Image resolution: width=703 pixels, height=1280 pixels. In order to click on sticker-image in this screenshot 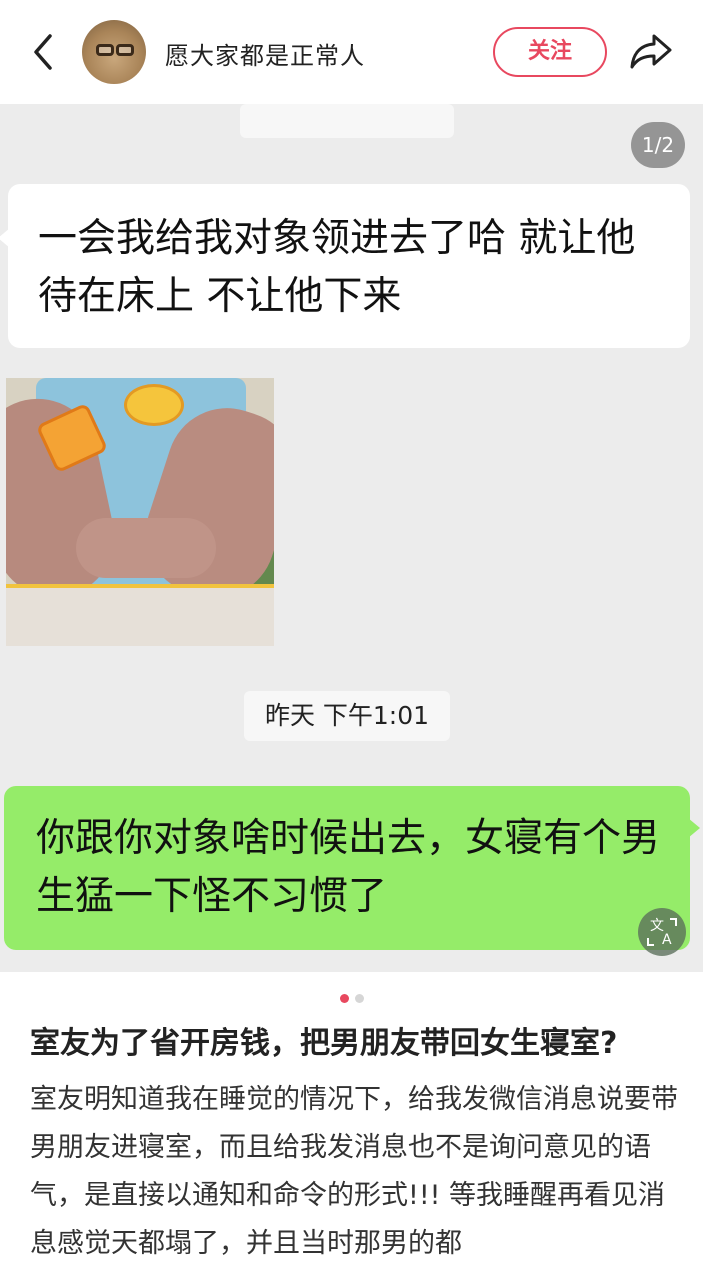, I will do `click(140, 512)`.